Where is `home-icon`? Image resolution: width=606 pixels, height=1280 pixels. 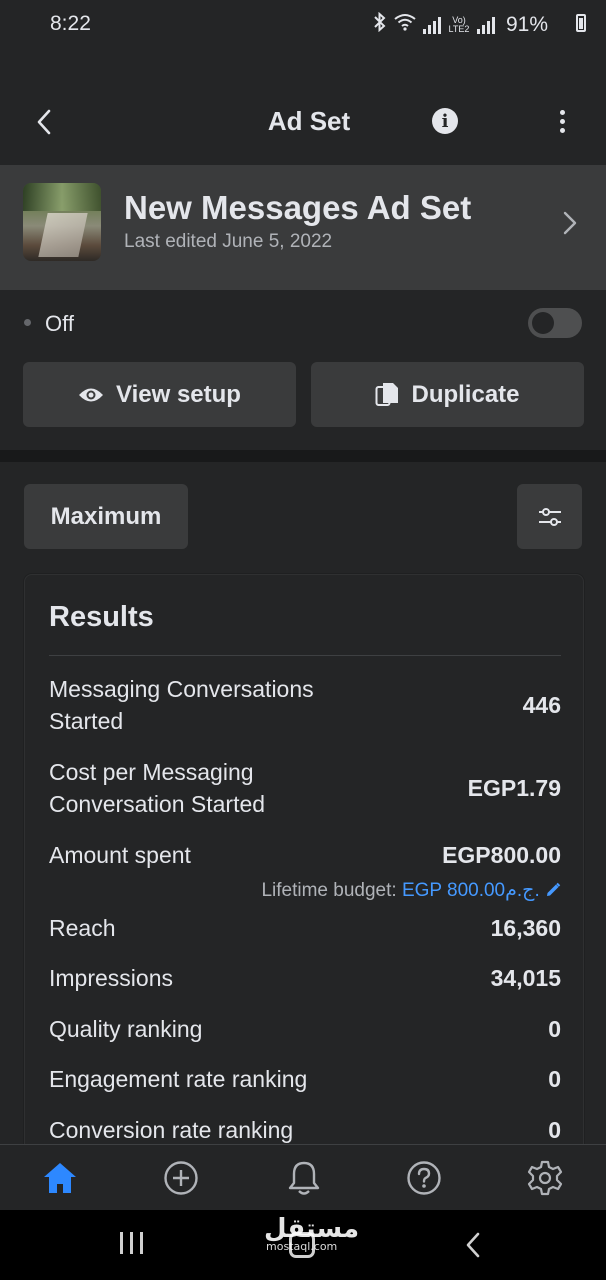
home-icon is located at coordinates (60, 1178).